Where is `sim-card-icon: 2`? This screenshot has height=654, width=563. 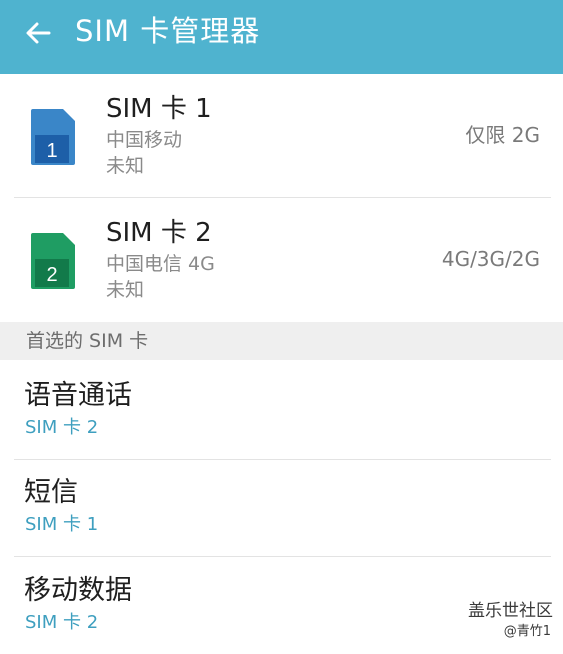
sim-card-icon: 2 is located at coordinates (53, 261).